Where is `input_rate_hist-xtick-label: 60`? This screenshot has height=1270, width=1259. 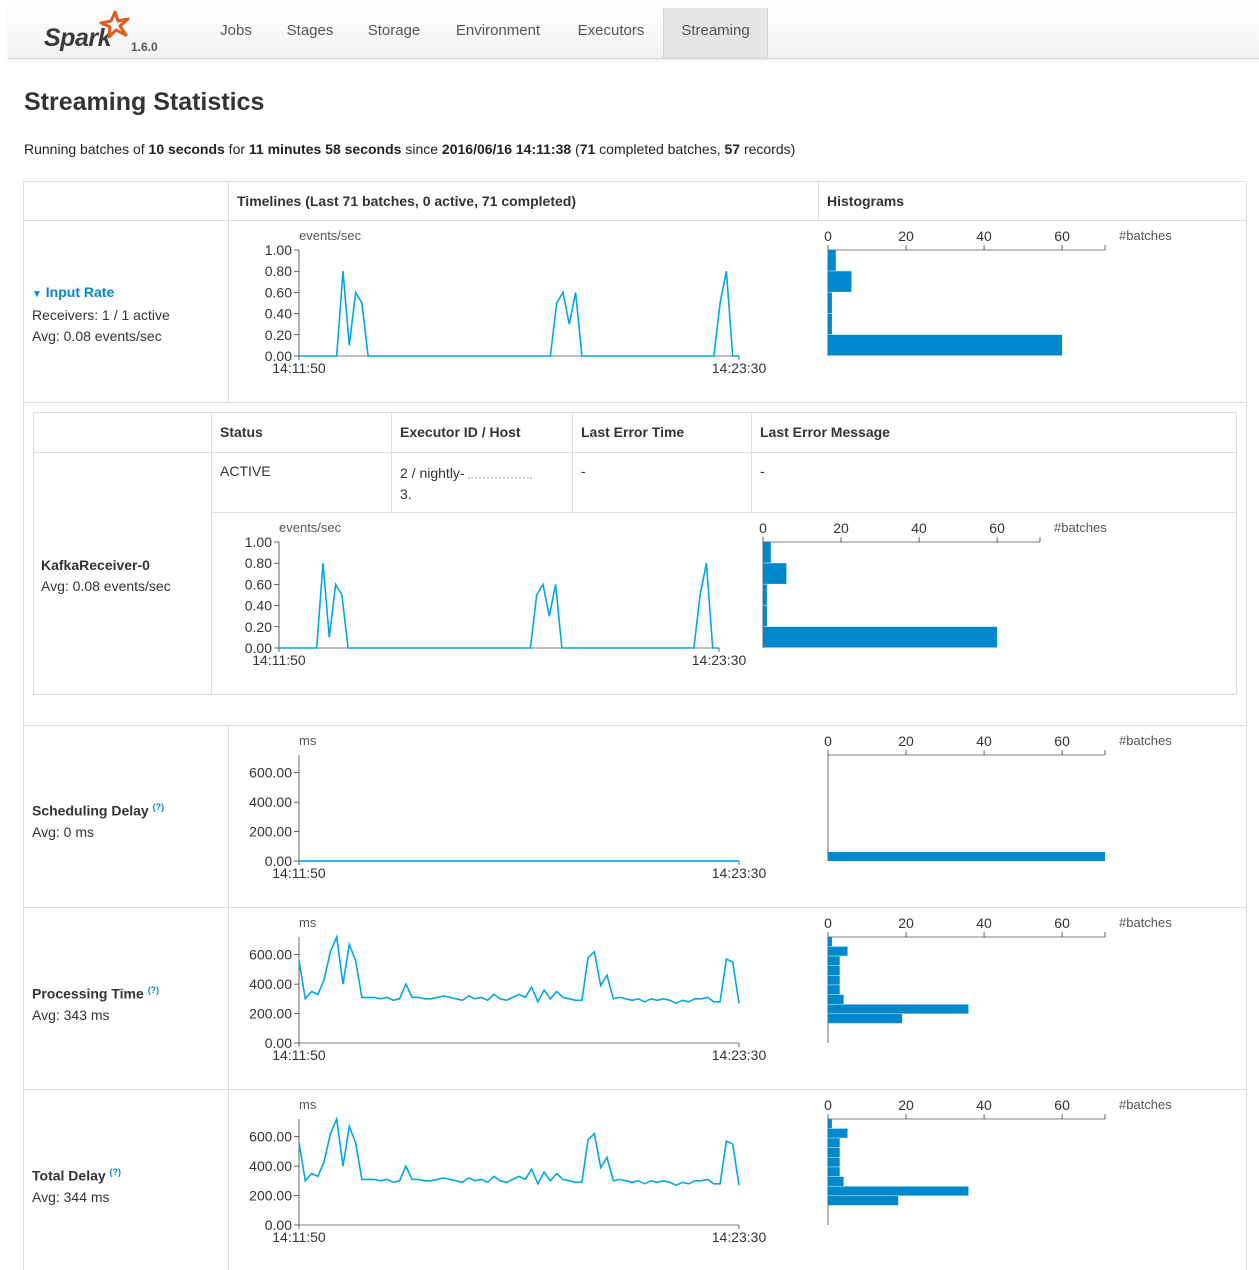
input_rate_hist-xtick-label: 60 is located at coordinates (1062, 236).